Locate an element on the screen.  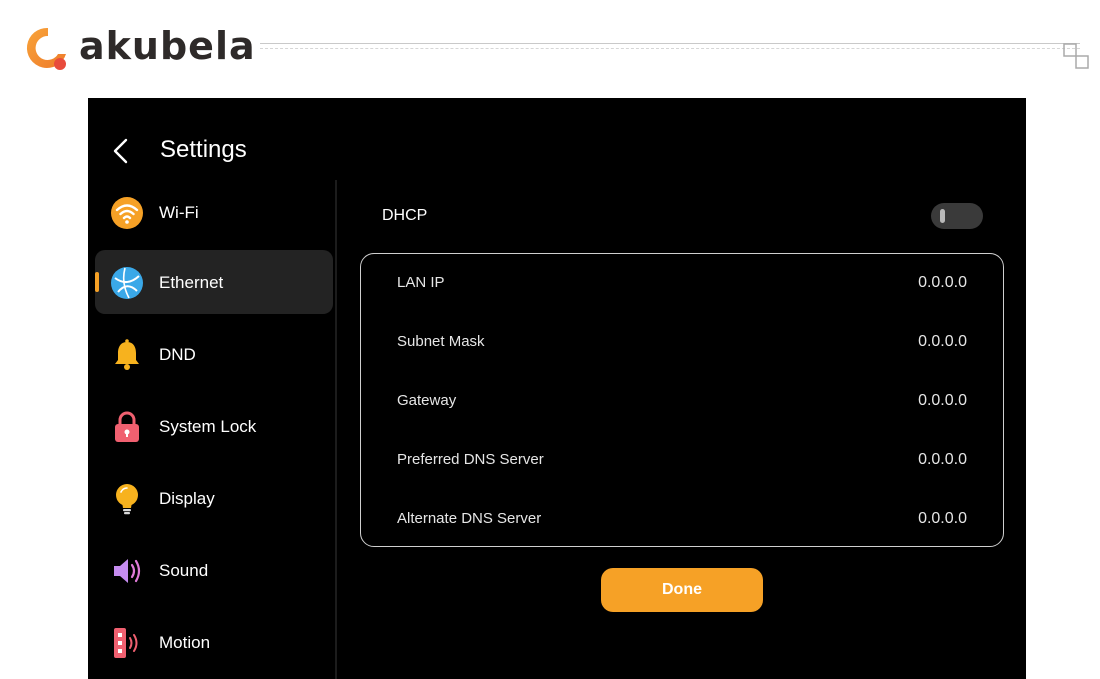
sidebar-item-sound: Sound is located at coordinates (214, 570).